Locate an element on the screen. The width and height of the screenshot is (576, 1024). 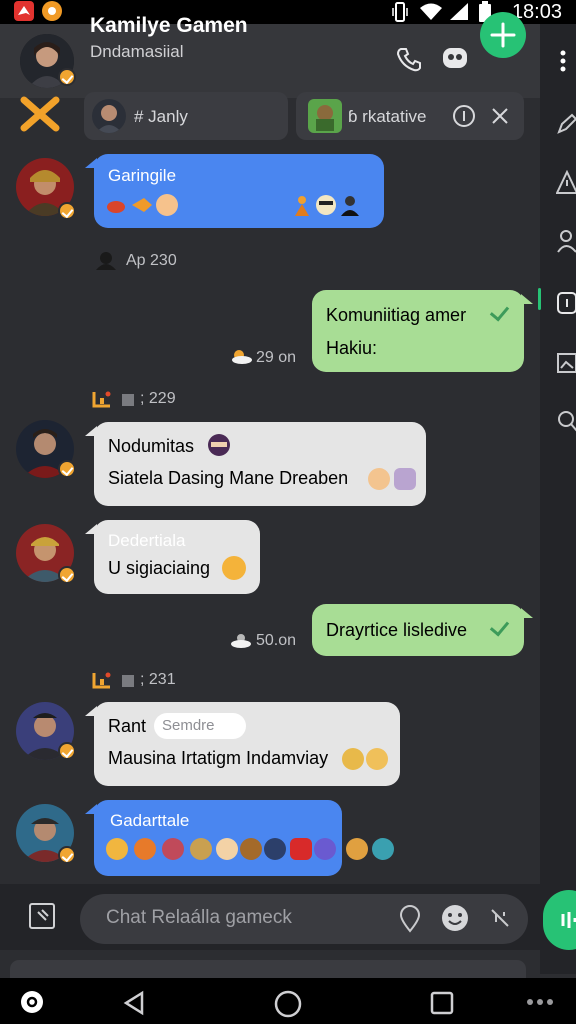
emoji-icon is located at coordinates (455, 918).